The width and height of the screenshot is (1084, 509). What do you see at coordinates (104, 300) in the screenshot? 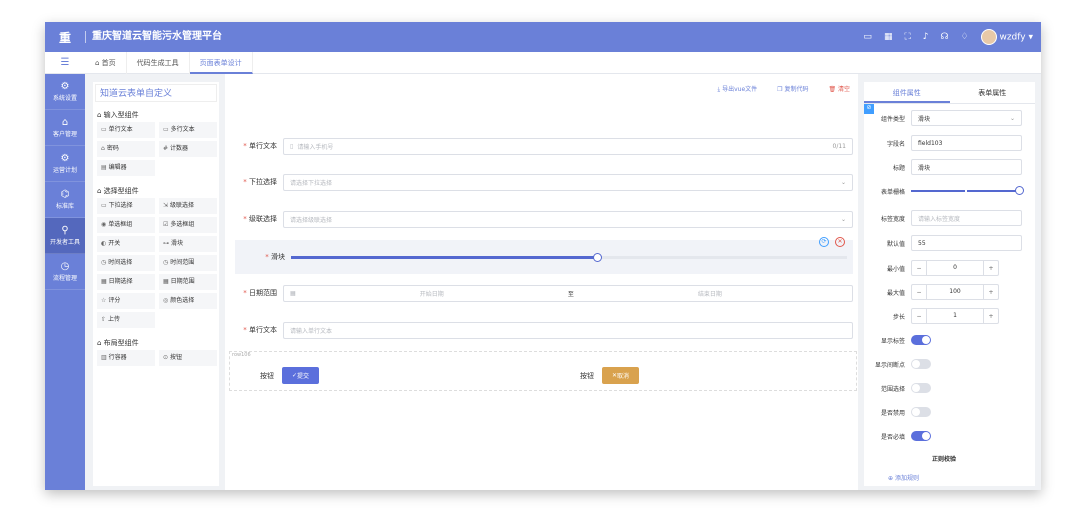
I see `palette-item-icon: ☆` at bounding box center [104, 300].